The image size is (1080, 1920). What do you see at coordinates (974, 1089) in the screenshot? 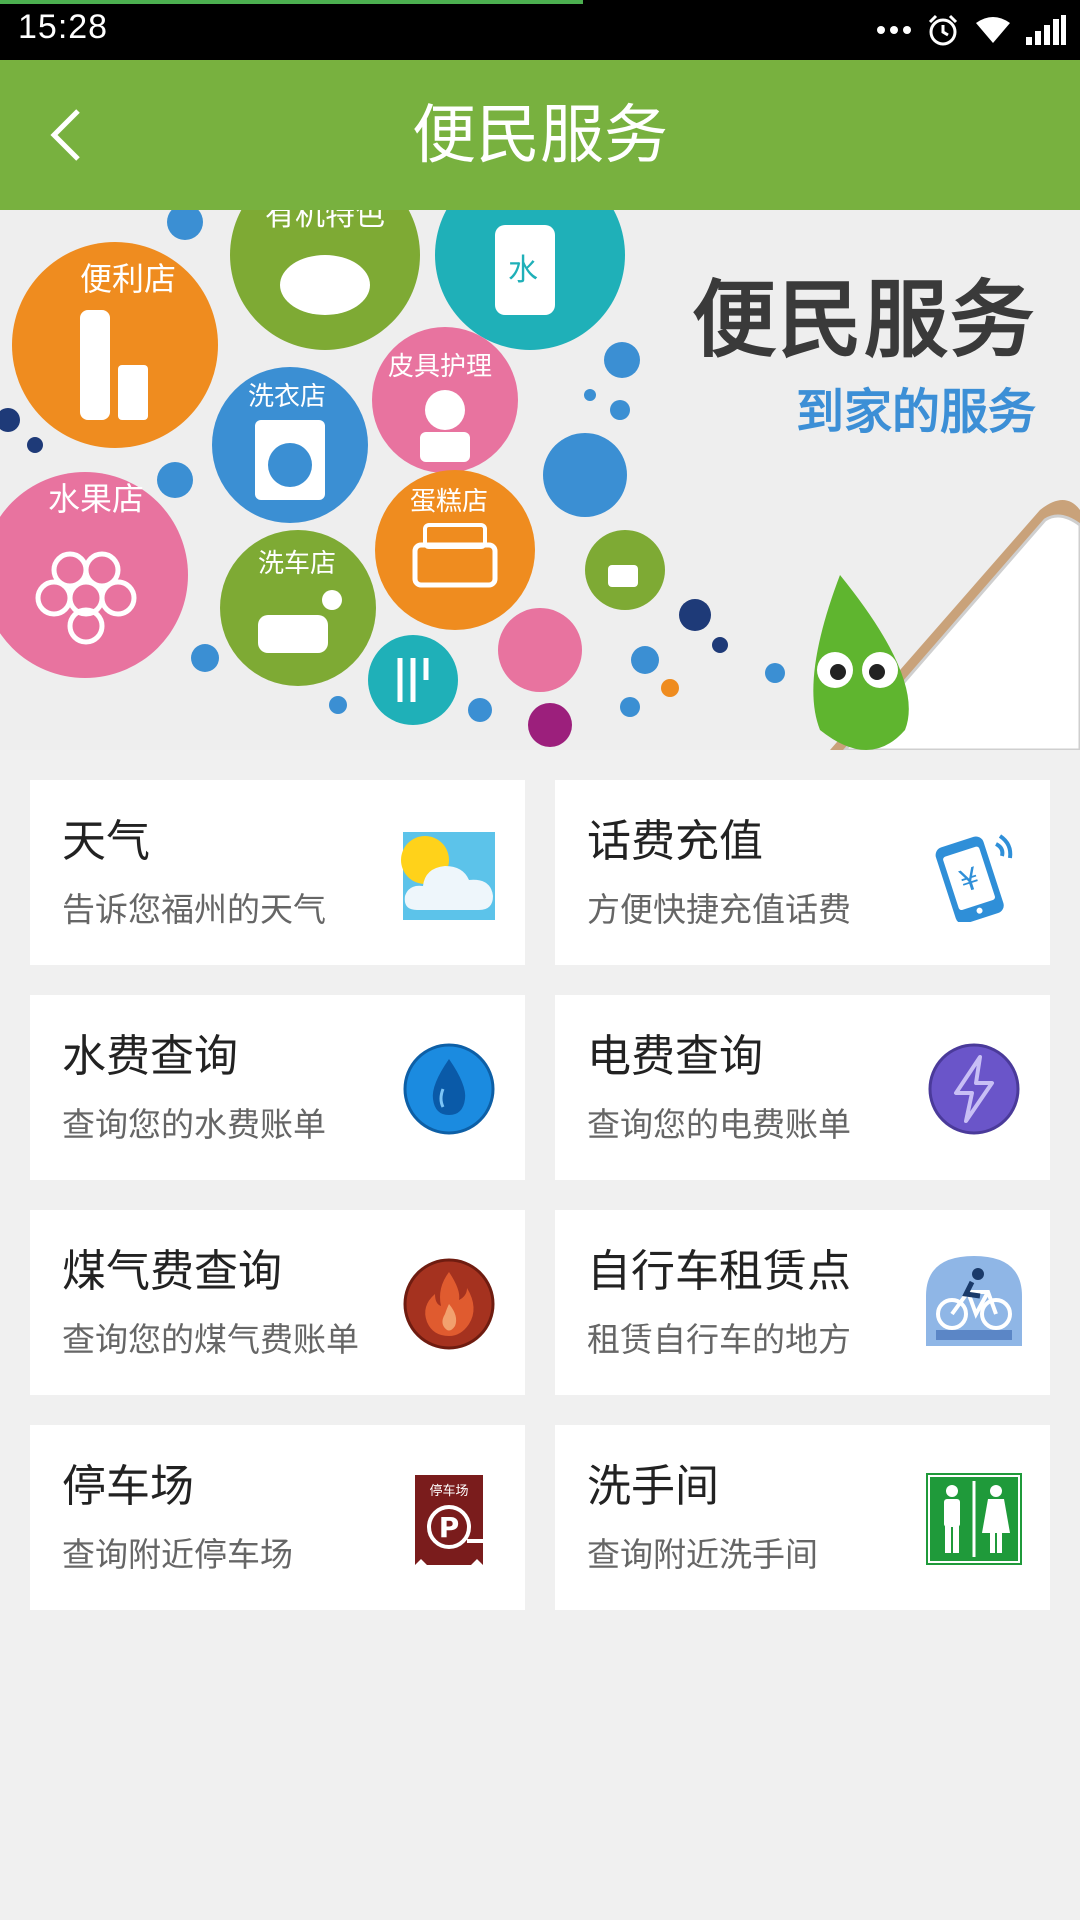
I see `lightning-icon` at bounding box center [974, 1089].